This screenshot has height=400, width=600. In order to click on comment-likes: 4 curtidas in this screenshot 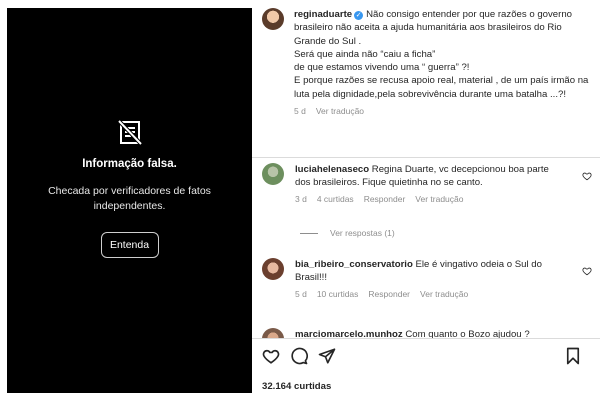, I will do `click(335, 199)`.